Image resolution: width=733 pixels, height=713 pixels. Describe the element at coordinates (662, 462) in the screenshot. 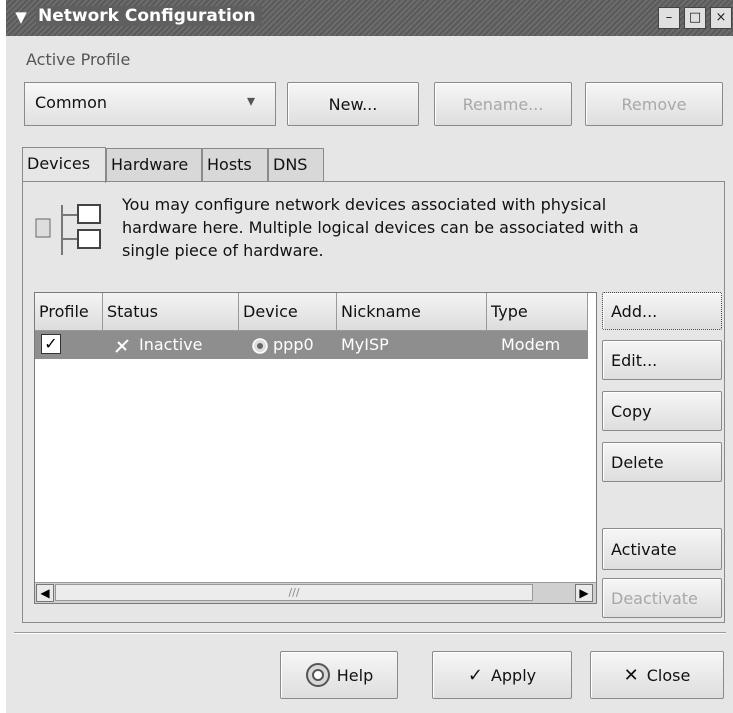

I see `delete-device-button: Delete` at that location.